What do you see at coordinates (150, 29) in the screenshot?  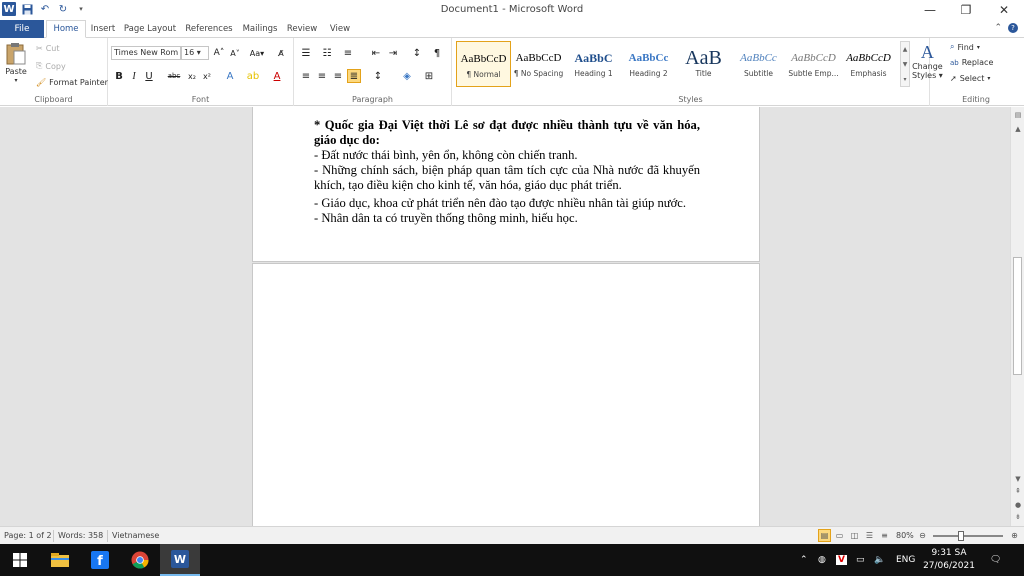 I see `tab-page-layout: Page Layout` at bounding box center [150, 29].